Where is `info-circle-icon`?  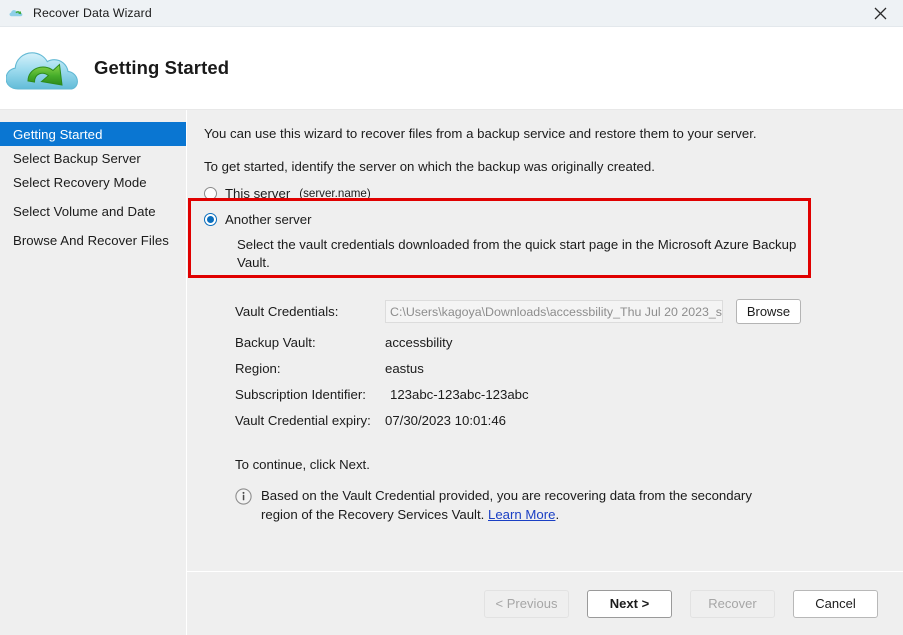 info-circle-icon is located at coordinates (243, 497).